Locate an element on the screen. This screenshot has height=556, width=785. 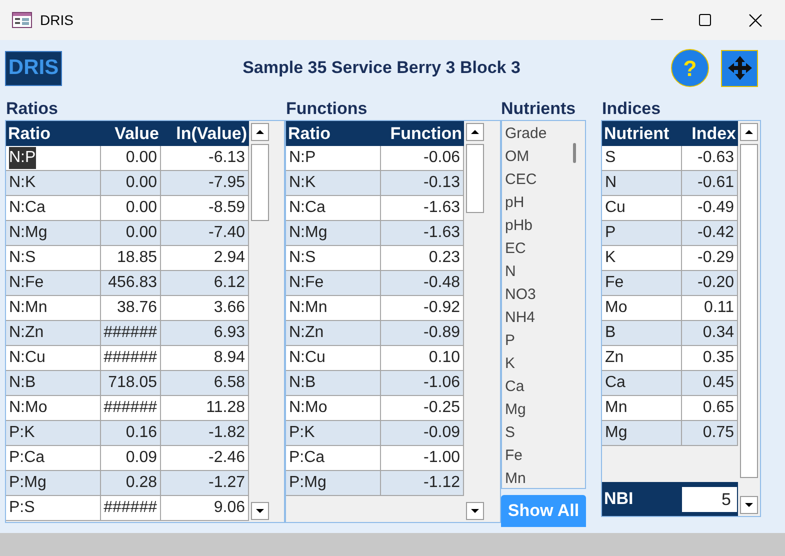
list-item: Mn is located at coordinates (515, 477).